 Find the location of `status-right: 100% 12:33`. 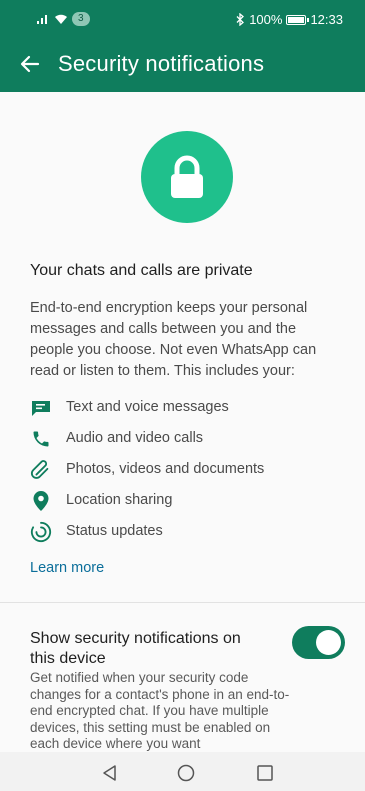

status-right: 100% 12:33 is located at coordinates (289, 19).